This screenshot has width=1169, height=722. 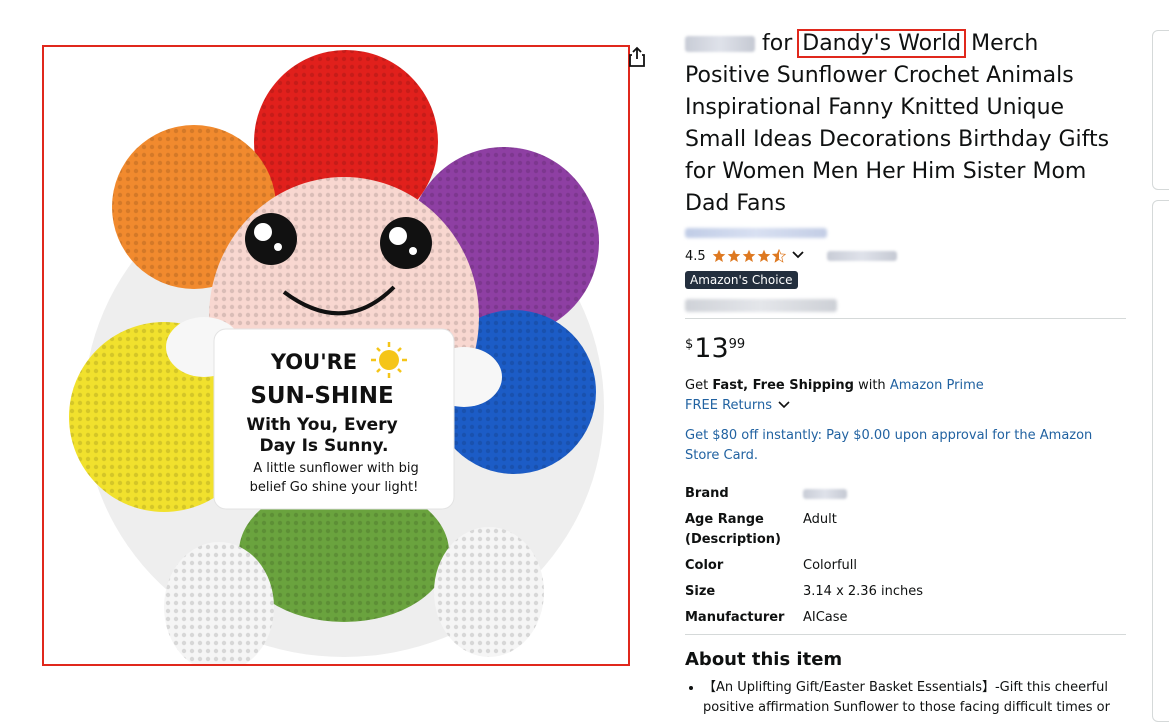 I want to click on spec-key: Size, so click(x=700, y=591).